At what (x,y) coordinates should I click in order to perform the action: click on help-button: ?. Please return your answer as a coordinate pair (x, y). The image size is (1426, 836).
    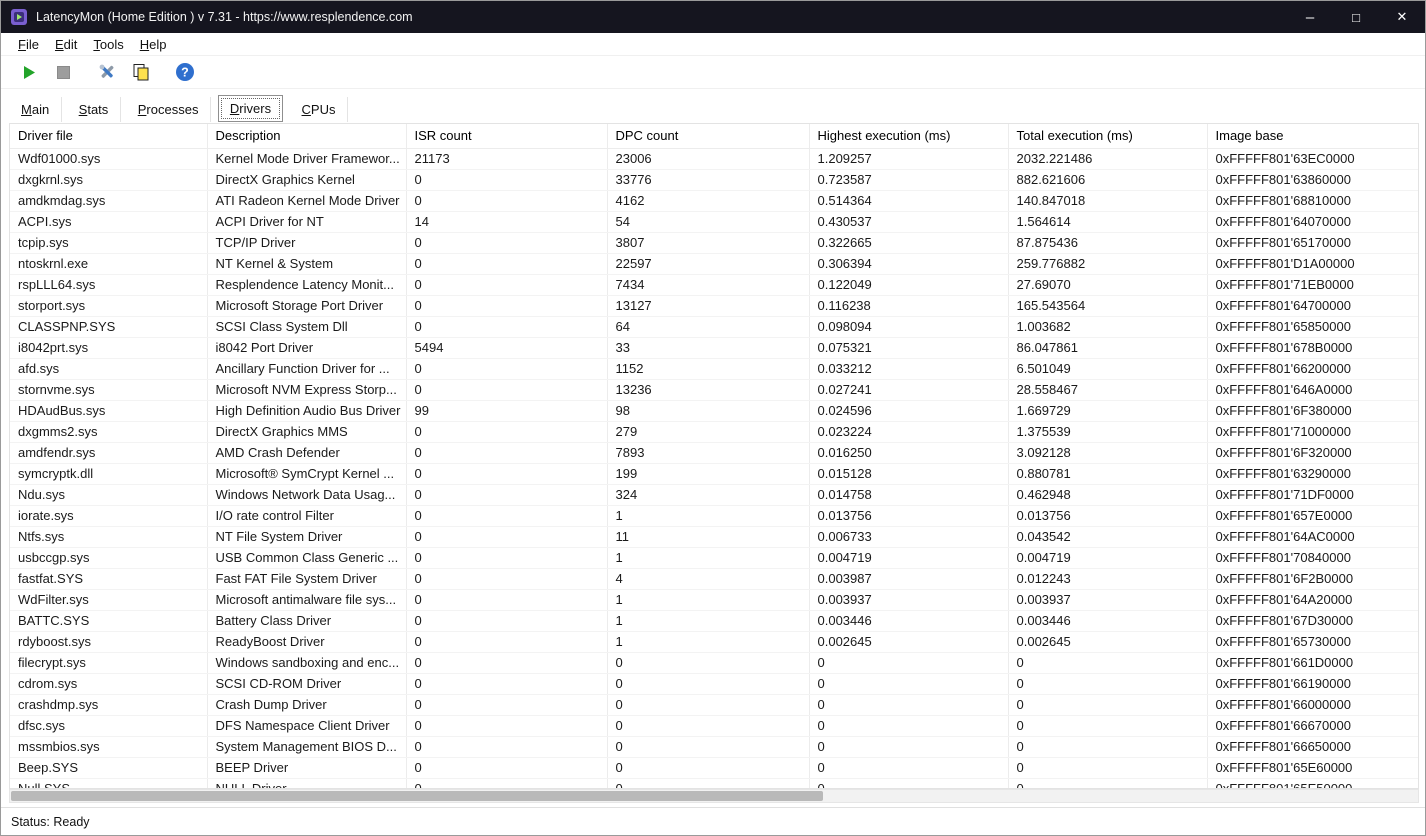
    Looking at the image, I should click on (185, 72).